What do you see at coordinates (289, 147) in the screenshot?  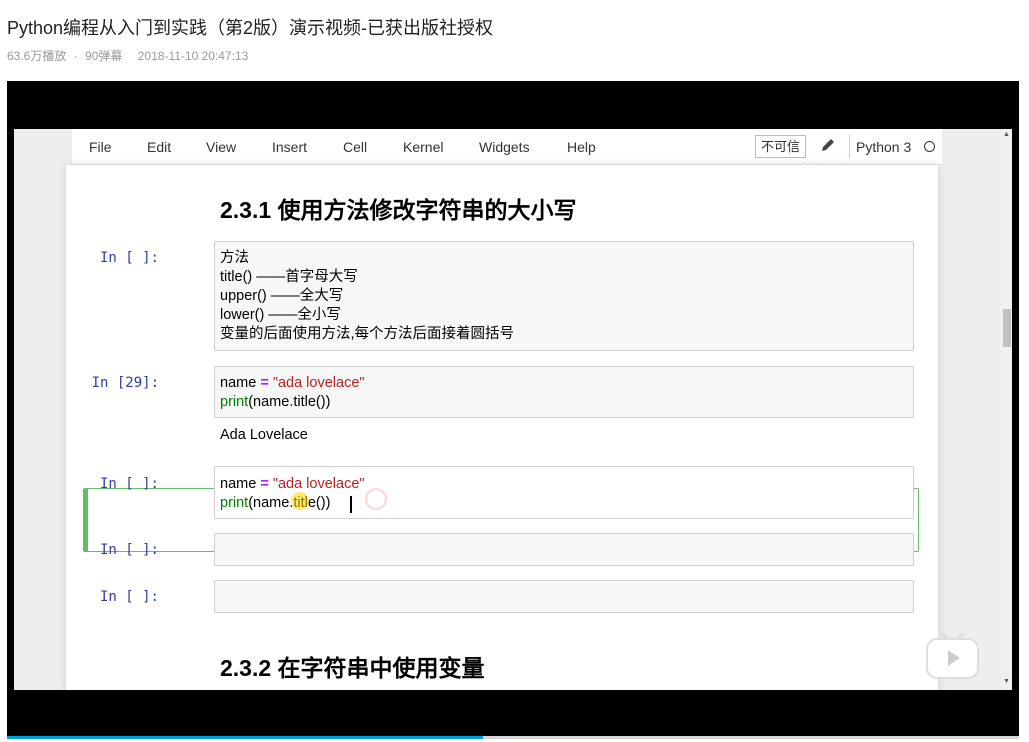 I see `menu-insert: Insert` at bounding box center [289, 147].